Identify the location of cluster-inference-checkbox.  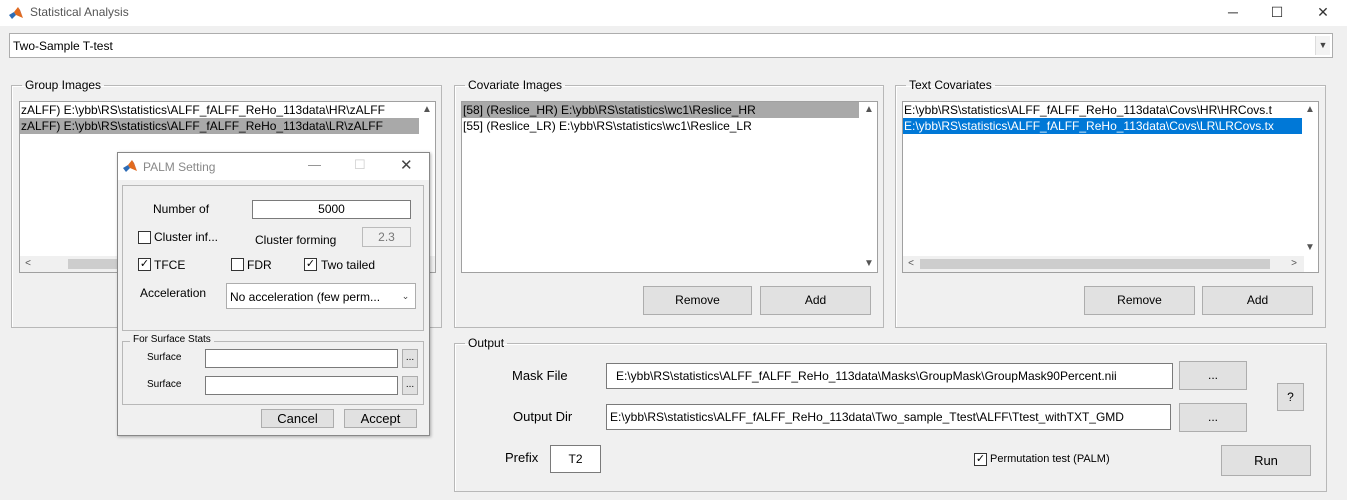
(144, 237).